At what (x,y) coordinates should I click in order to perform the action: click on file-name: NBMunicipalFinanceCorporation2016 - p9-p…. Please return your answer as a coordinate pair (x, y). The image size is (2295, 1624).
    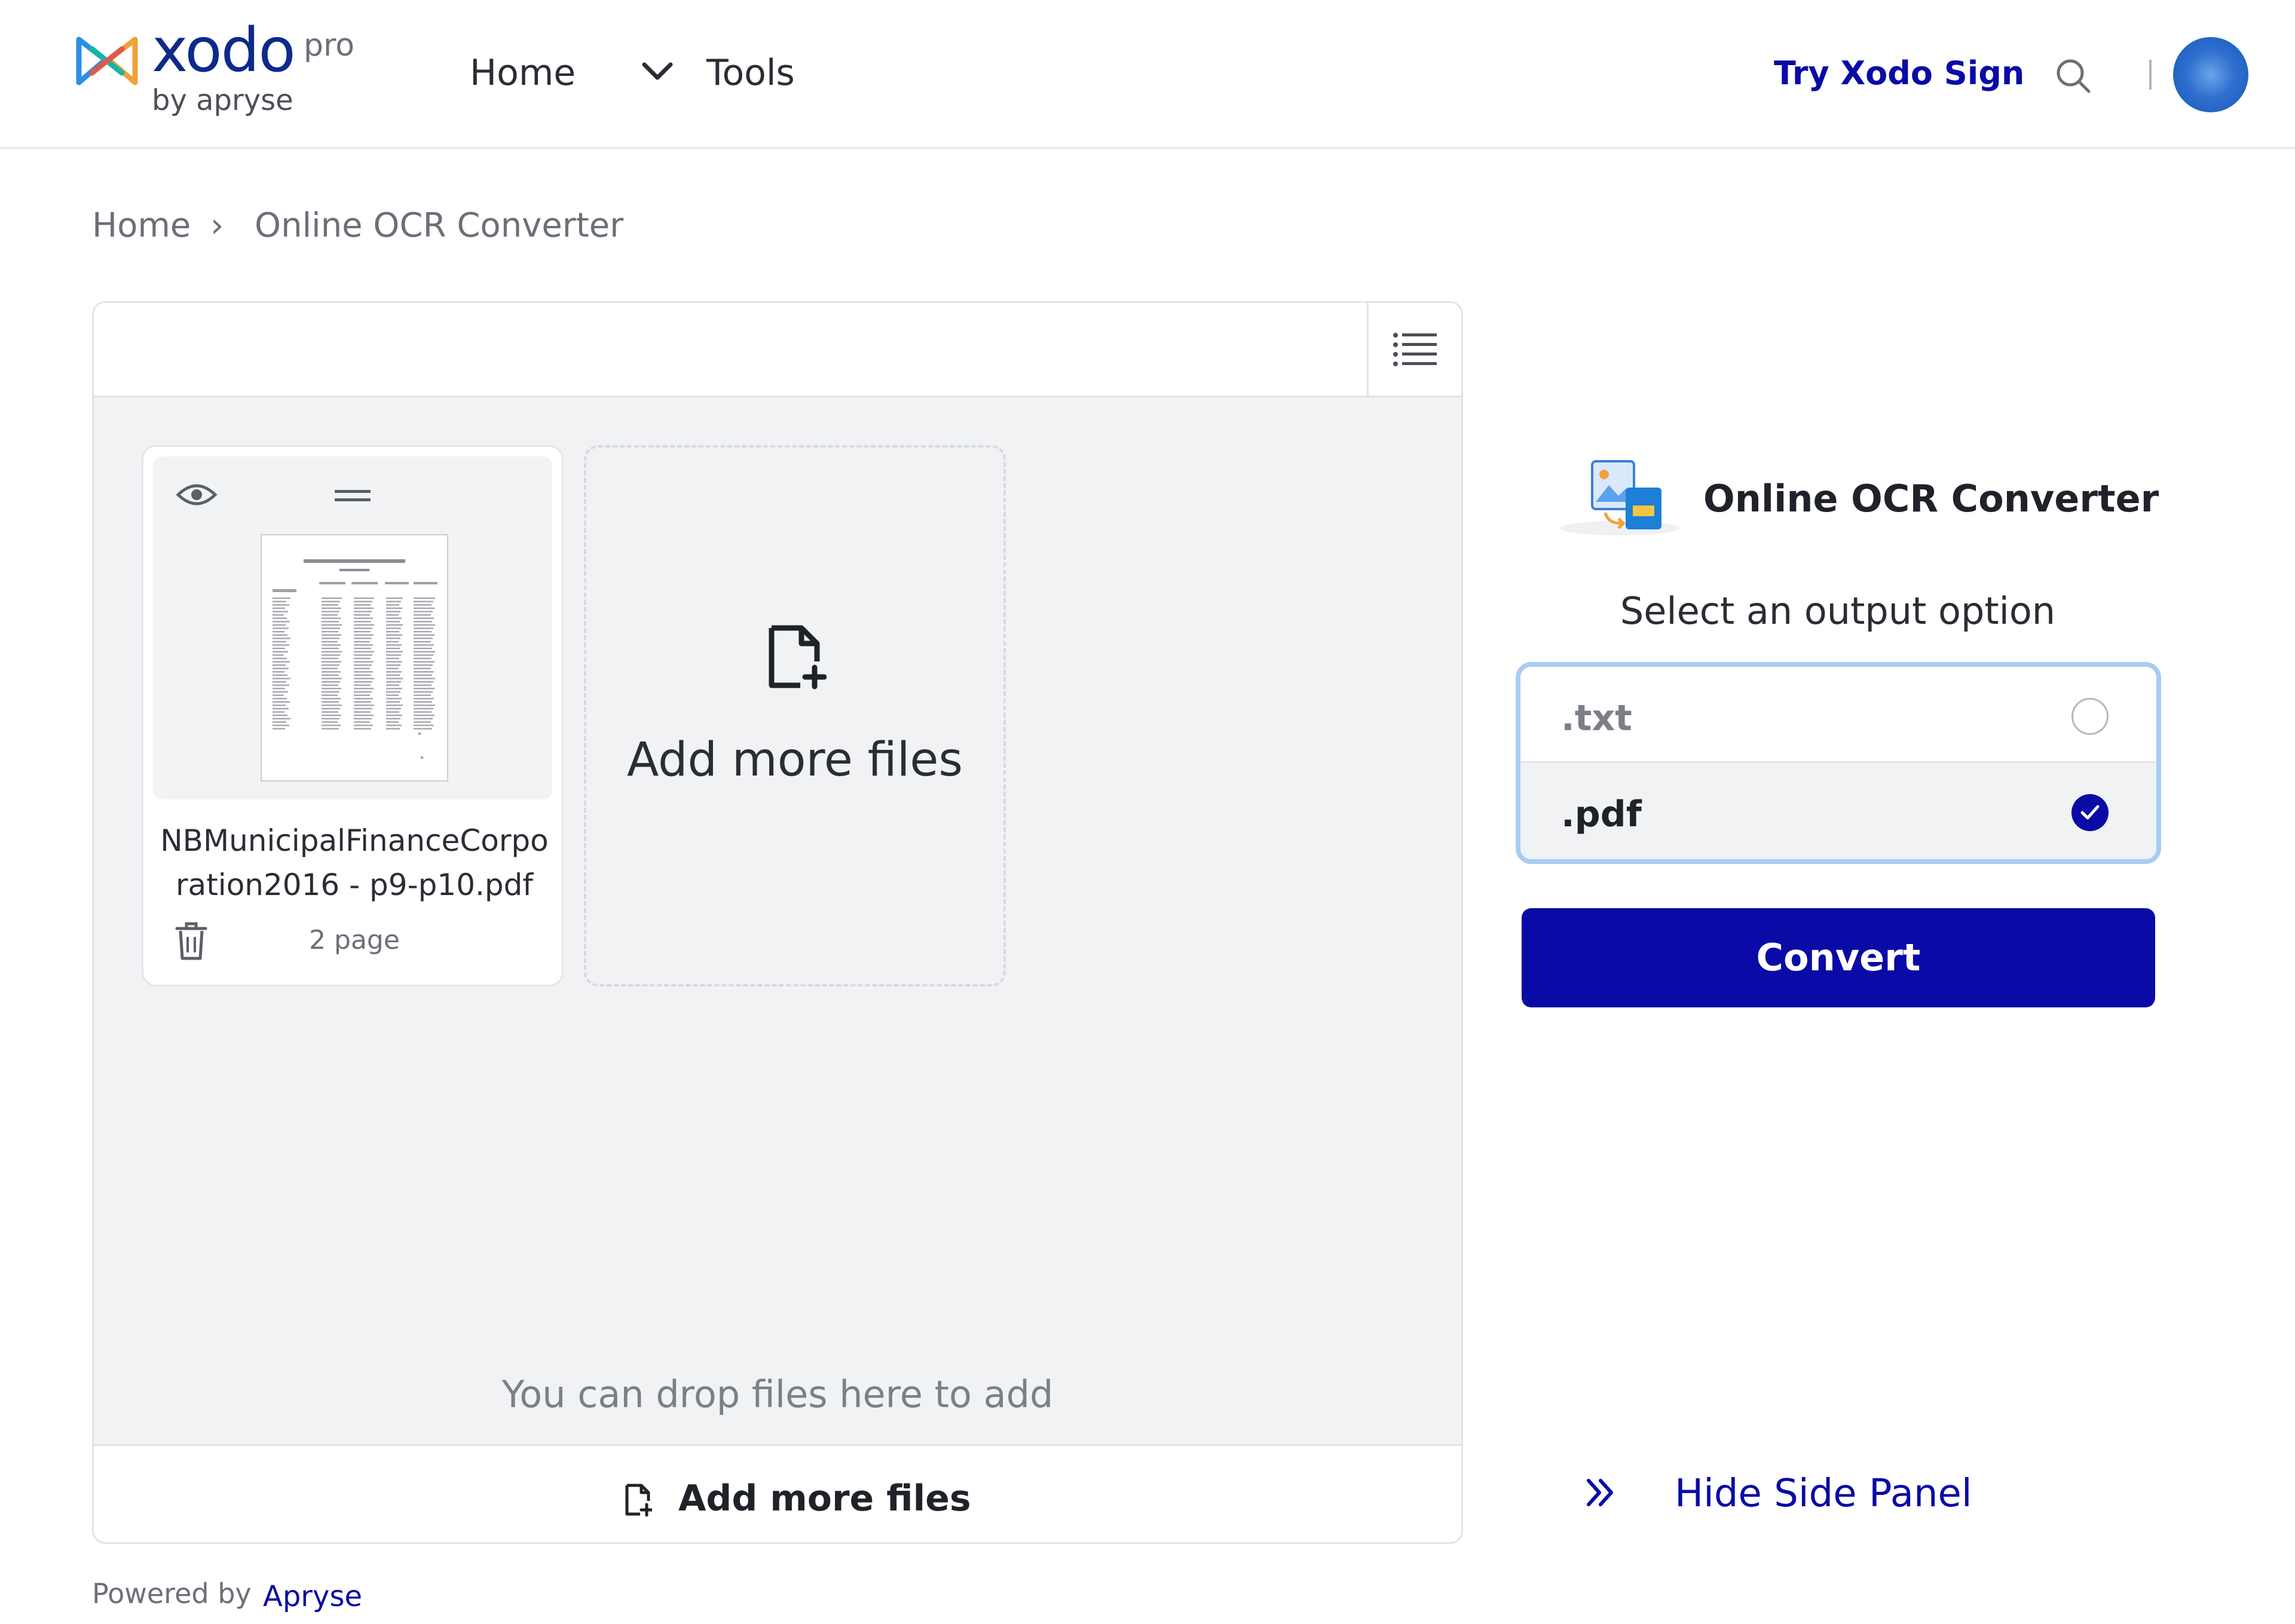
    Looking at the image, I should click on (355, 862).